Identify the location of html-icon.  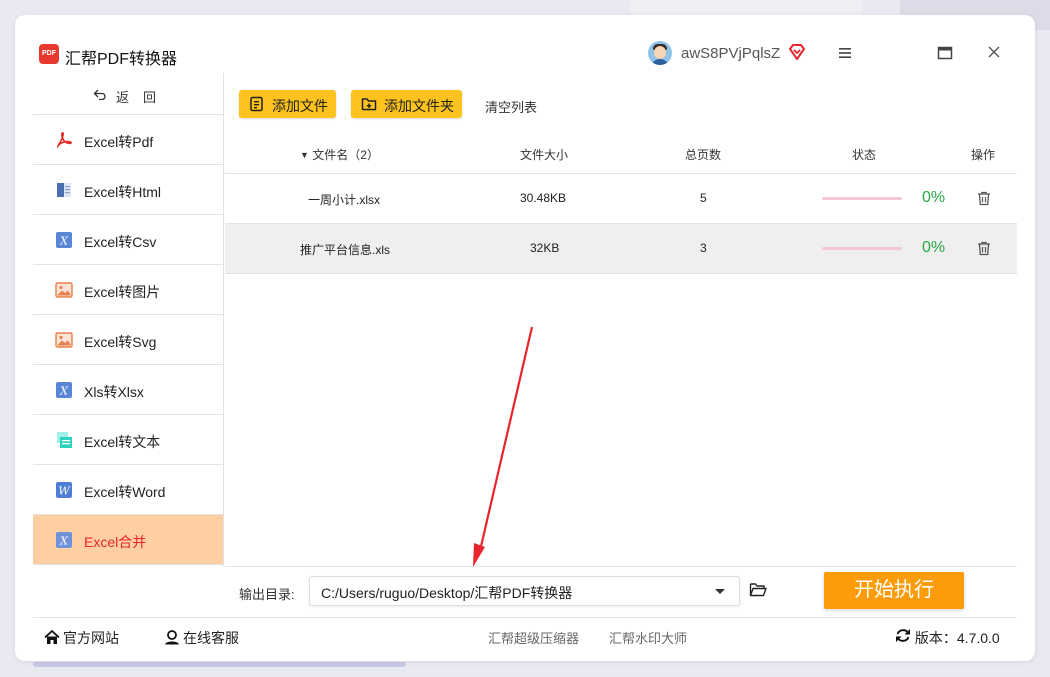
(64, 190).